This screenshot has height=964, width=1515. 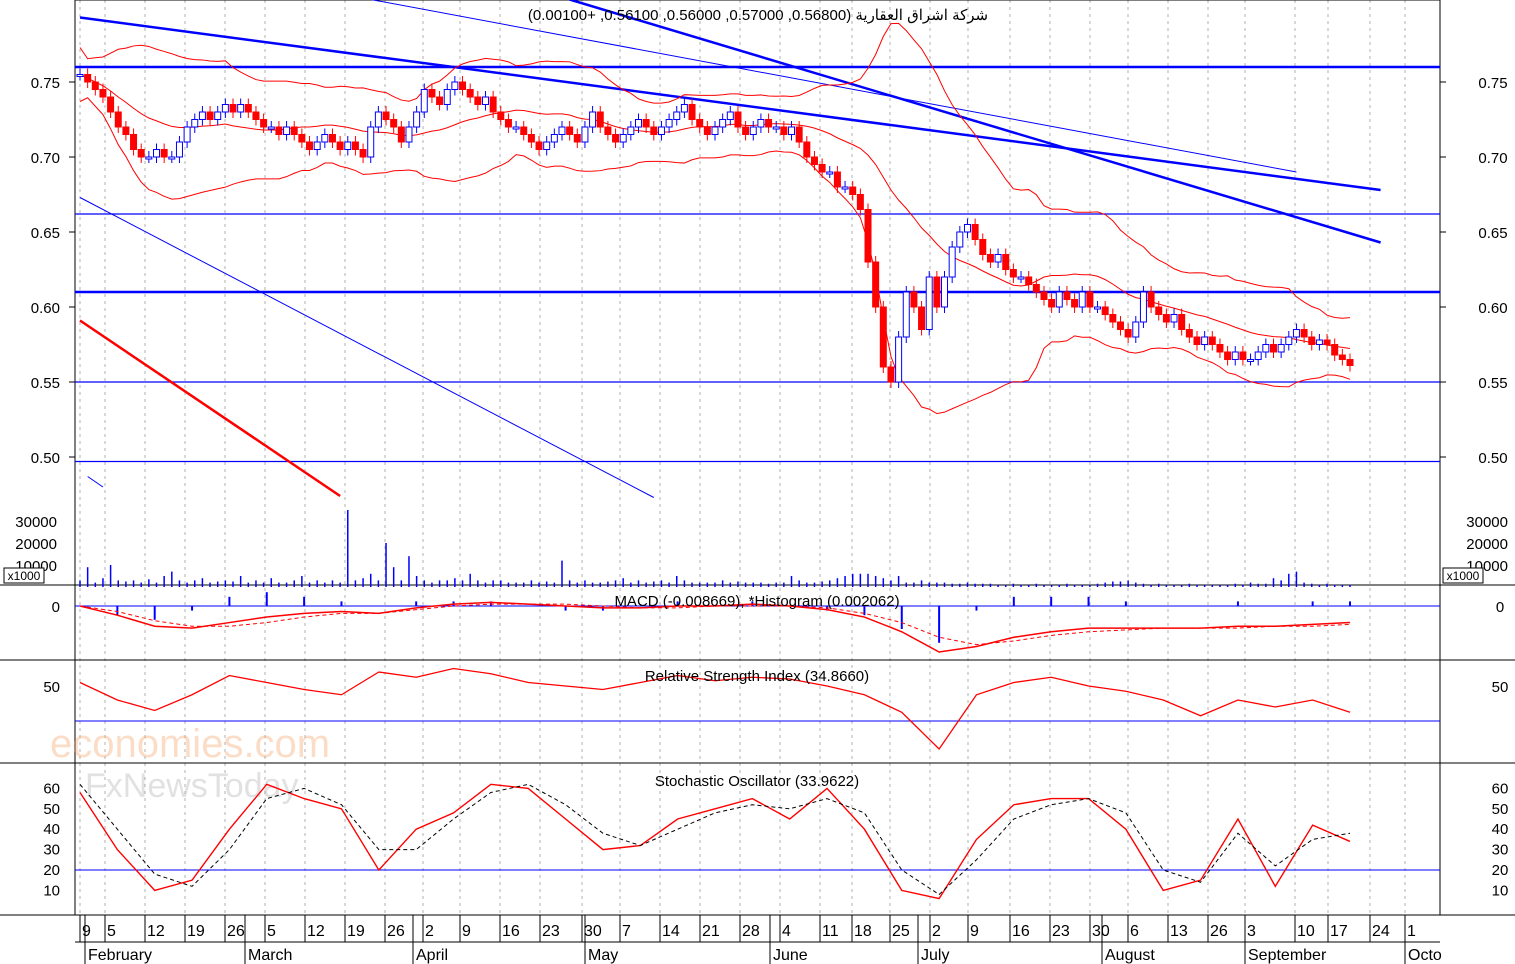 What do you see at coordinates (1492, 83) in the screenshot?
I see `price-axis-tick-right: 0.75` at bounding box center [1492, 83].